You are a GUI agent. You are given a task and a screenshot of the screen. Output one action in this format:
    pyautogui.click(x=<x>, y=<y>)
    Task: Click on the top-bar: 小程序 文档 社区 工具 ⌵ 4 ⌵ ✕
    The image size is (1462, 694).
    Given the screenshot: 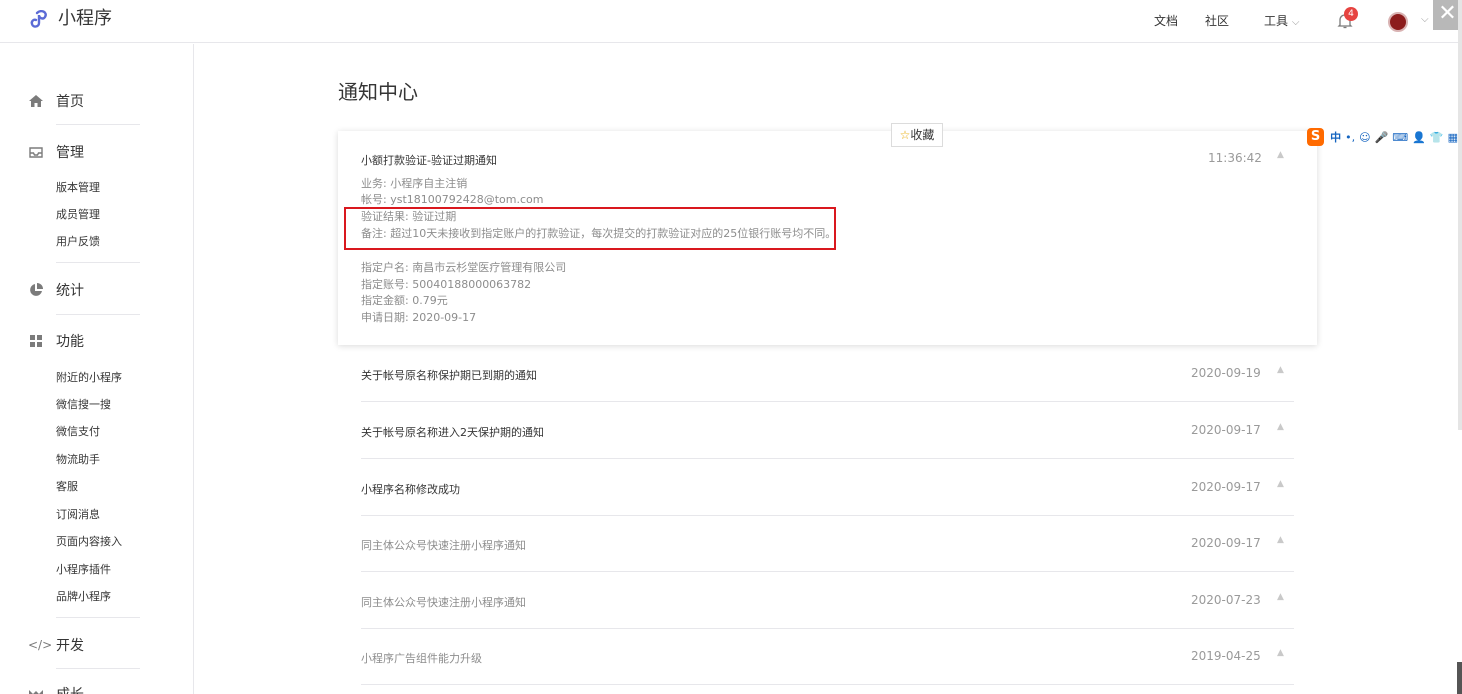 What is the action you would take?
    pyautogui.click(x=731, y=21)
    